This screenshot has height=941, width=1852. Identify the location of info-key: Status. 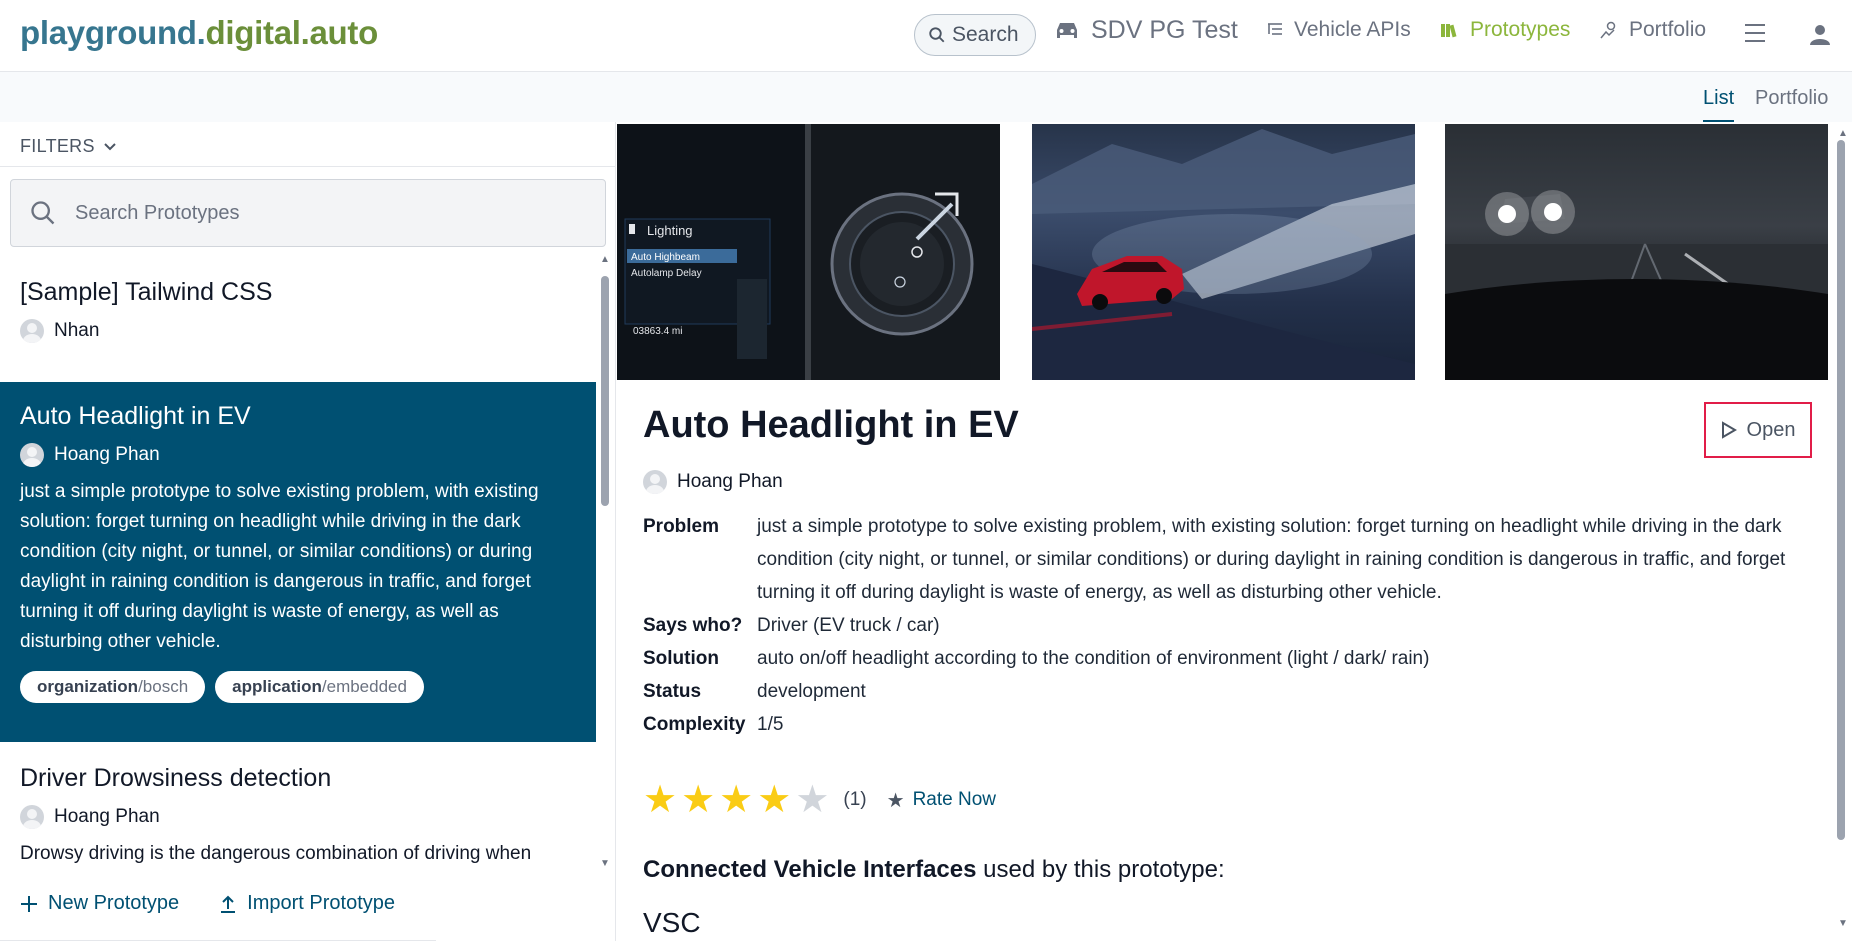
(672, 691).